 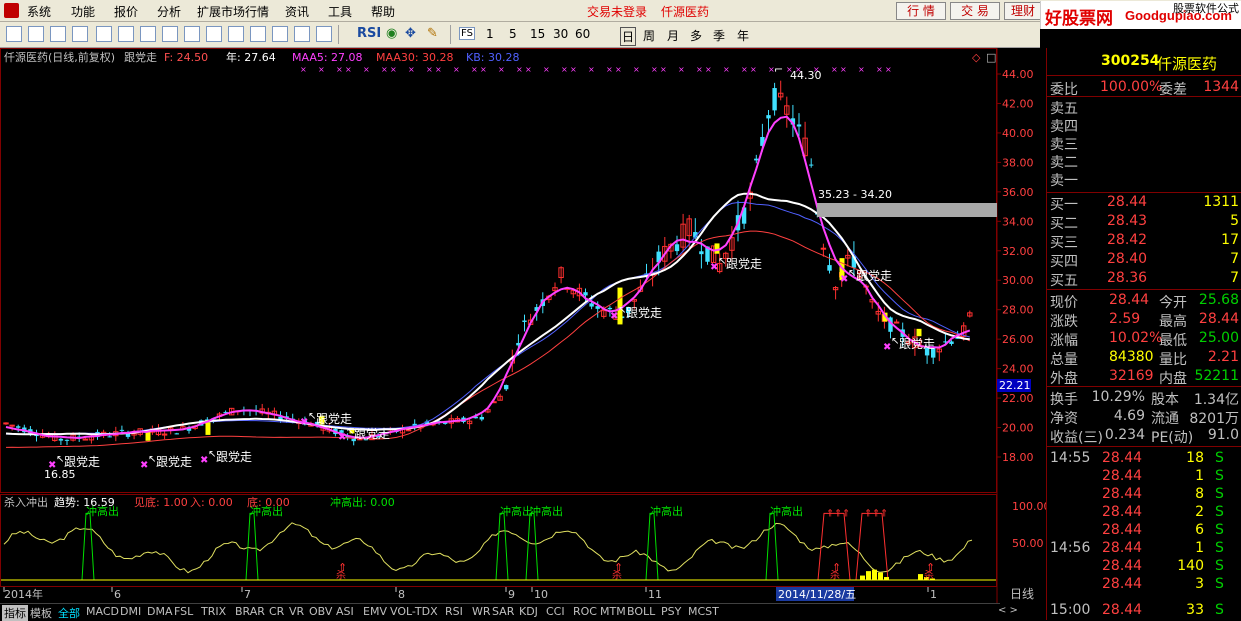 What do you see at coordinates (58, 34) in the screenshot?
I see `down-arrow-icon` at bounding box center [58, 34].